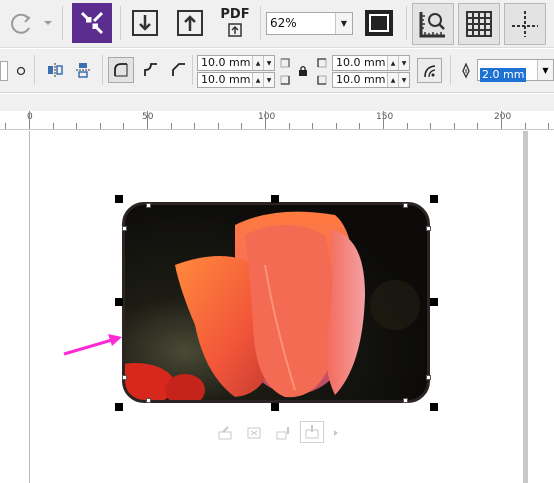  What do you see at coordinates (275, 407) in the screenshot?
I see `handle-bottom-middle` at bounding box center [275, 407].